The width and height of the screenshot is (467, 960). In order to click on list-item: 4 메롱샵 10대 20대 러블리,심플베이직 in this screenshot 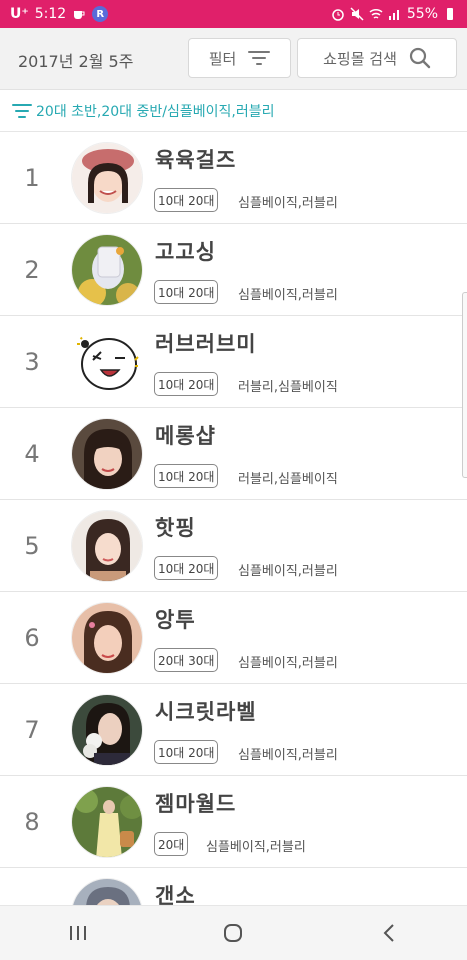, I will do `click(233, 454)`.